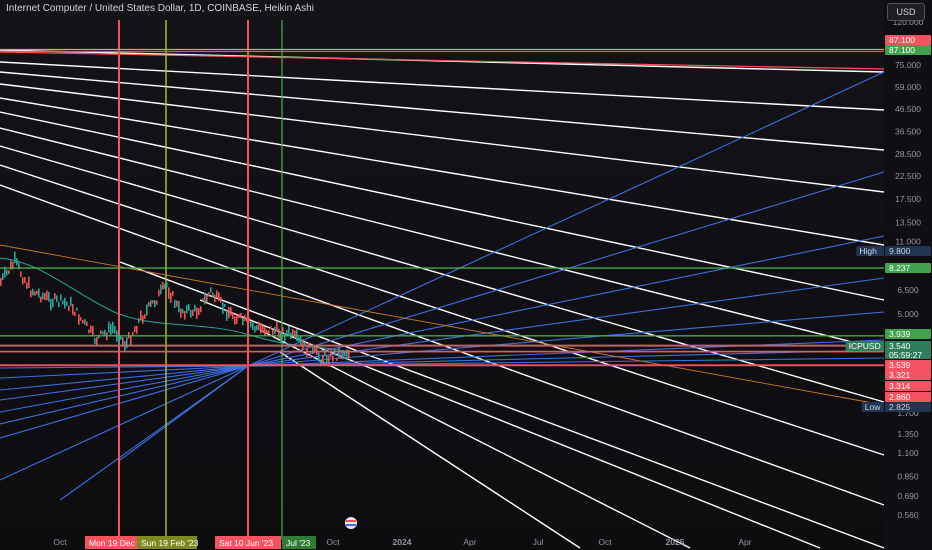 The height and width of the screenshot is (550, 932). I want to click on price-tag-6: 3.539, so click(900, 365).